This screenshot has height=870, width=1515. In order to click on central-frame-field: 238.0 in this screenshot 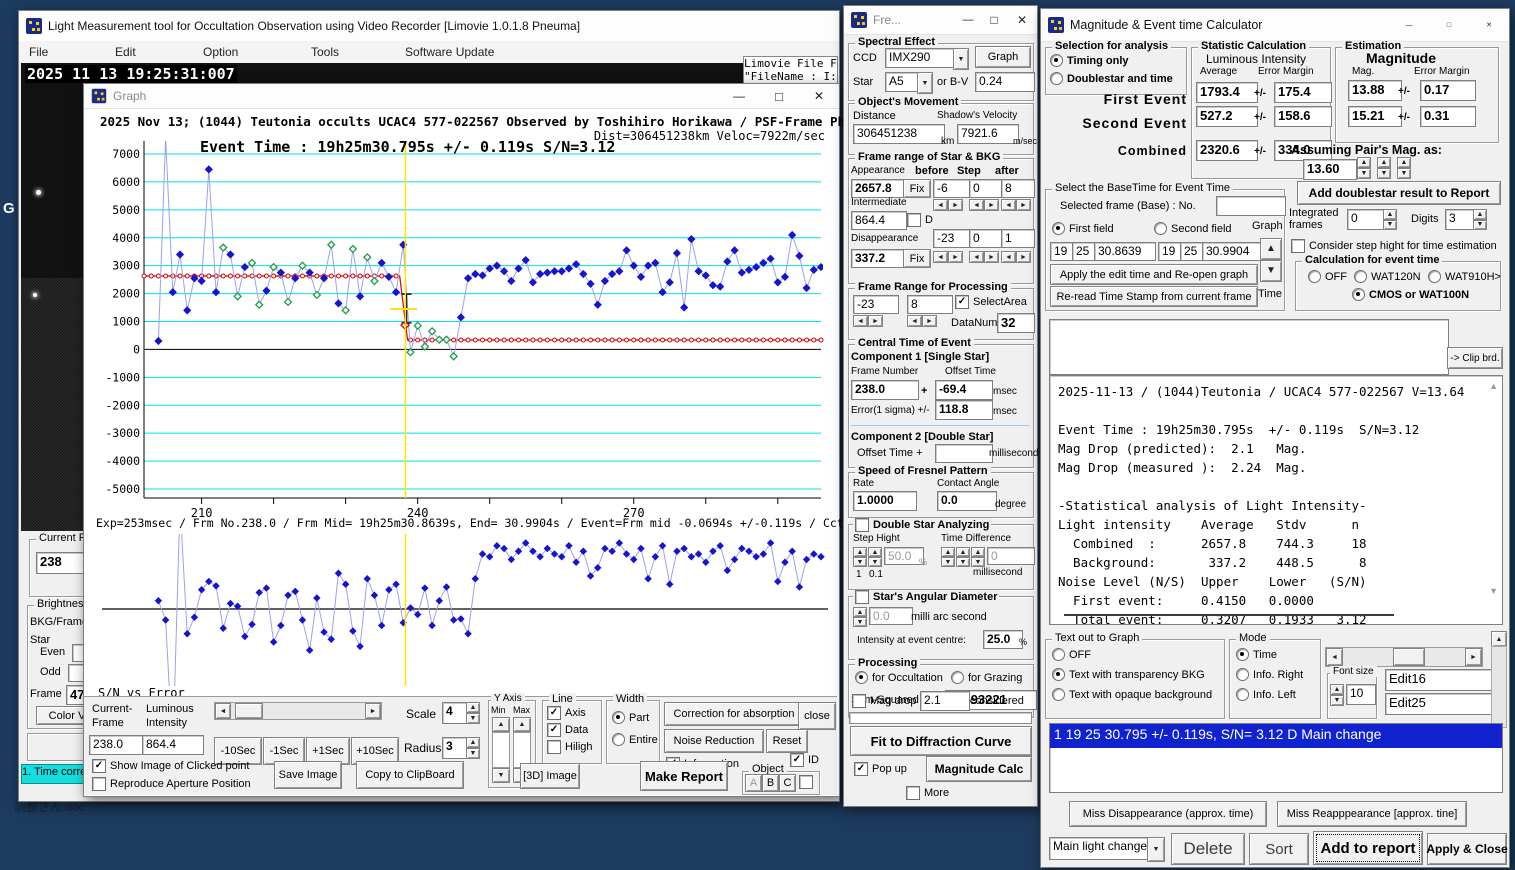, I will do `click(885, 390)`.